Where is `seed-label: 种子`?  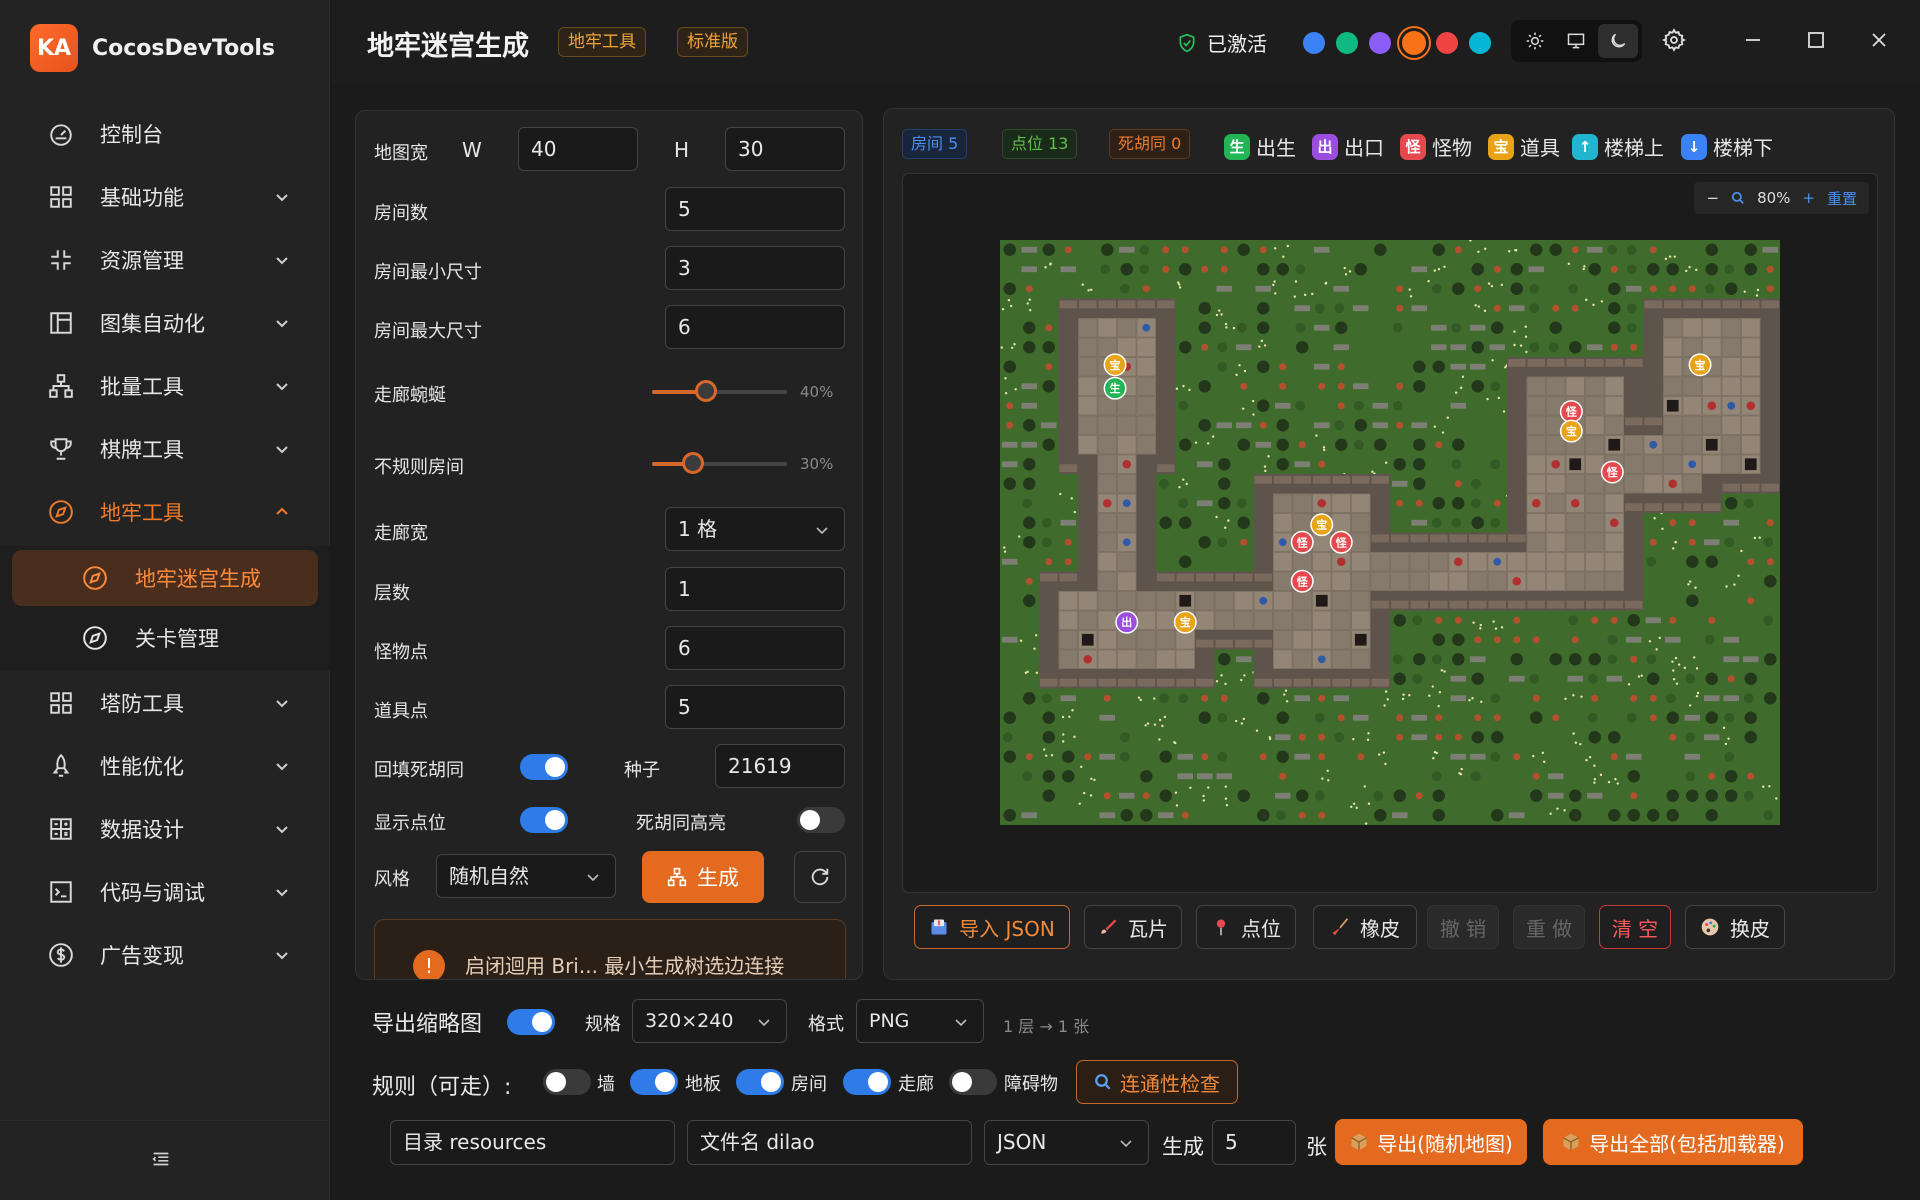
seed-label: 种子 is located at coordinates (642, 770).